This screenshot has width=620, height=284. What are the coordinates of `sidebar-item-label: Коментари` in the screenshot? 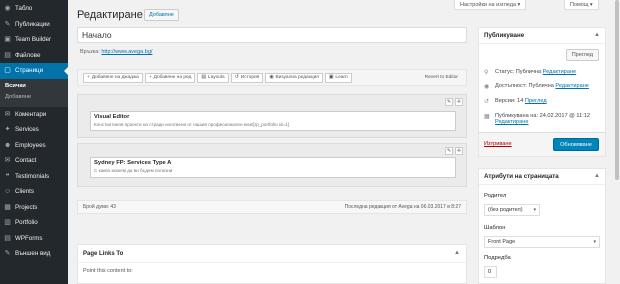 It's located at (31, 114).